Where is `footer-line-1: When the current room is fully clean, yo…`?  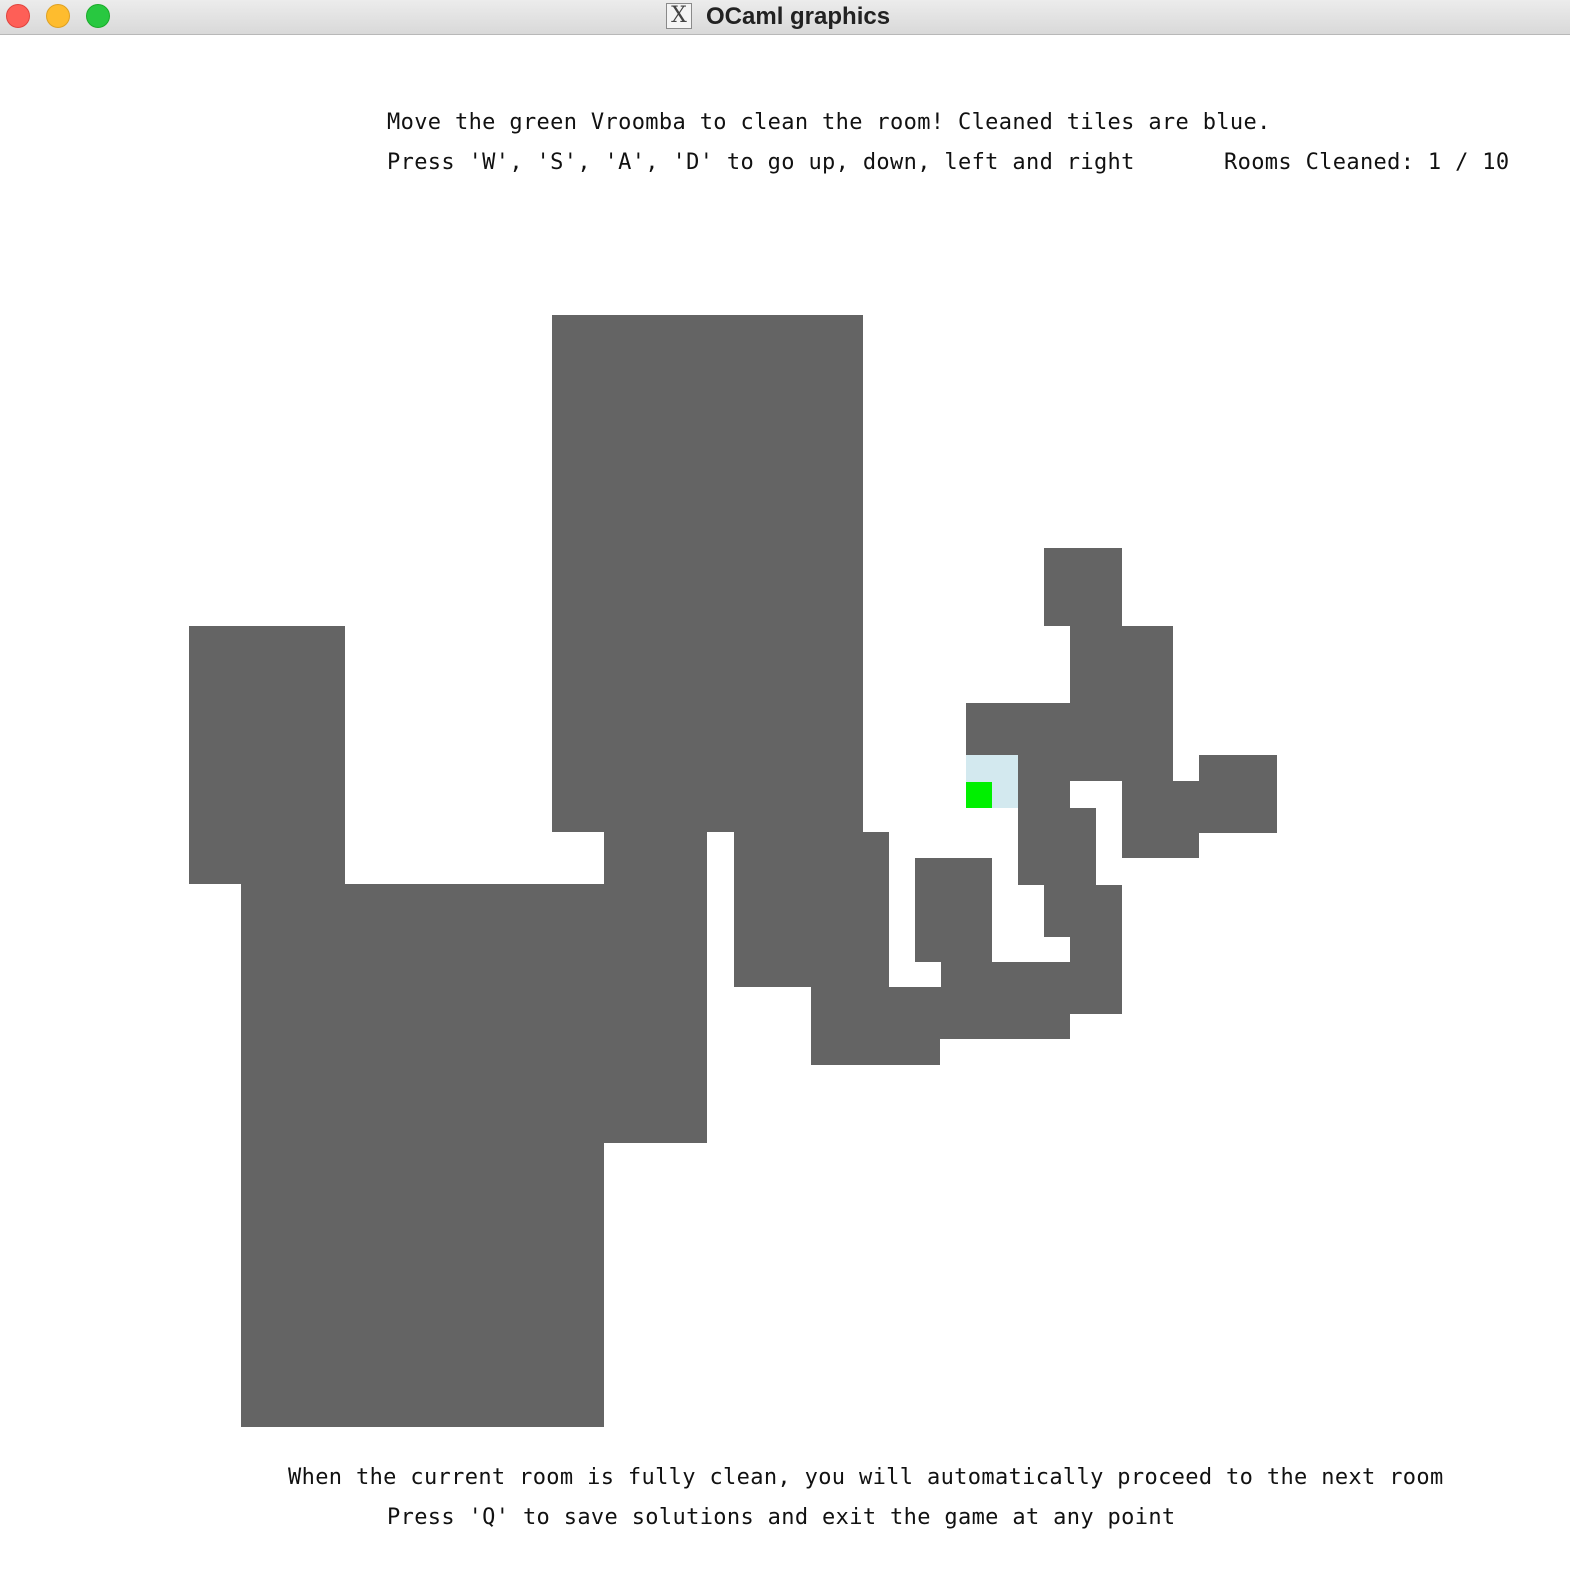
footer-line-1: When the current room is fully clean, yo… is located at coordinates (866, 1477).